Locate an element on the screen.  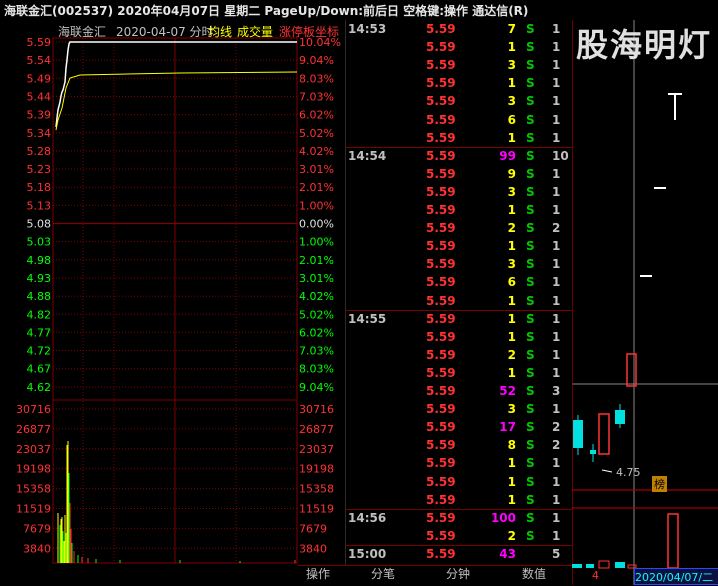
volume-axis-label: 19198 is located at coordinates (33, 469).